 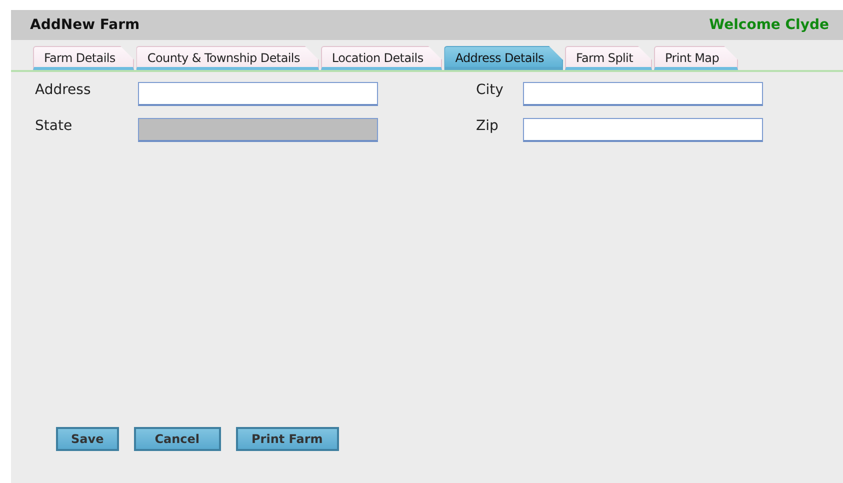 I want to click on tab: Address Details, so click(x=503, y=58).